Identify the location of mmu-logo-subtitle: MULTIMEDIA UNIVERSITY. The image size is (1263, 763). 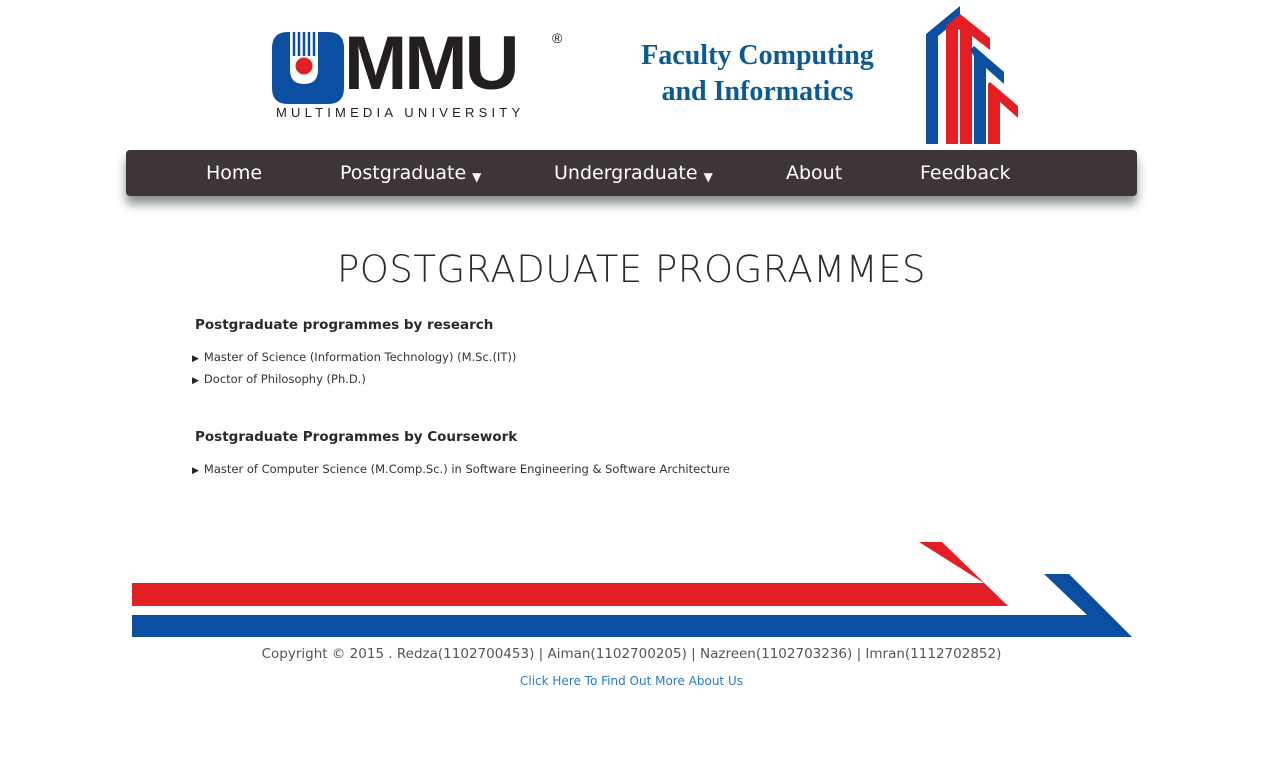
(400, 112).